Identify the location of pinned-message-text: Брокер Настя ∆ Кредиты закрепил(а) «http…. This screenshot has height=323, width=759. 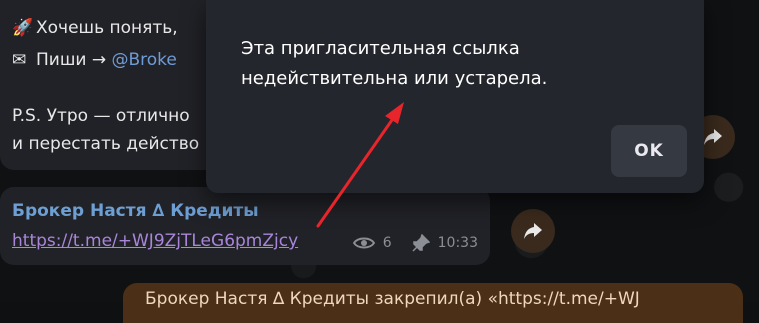
(392, 299).